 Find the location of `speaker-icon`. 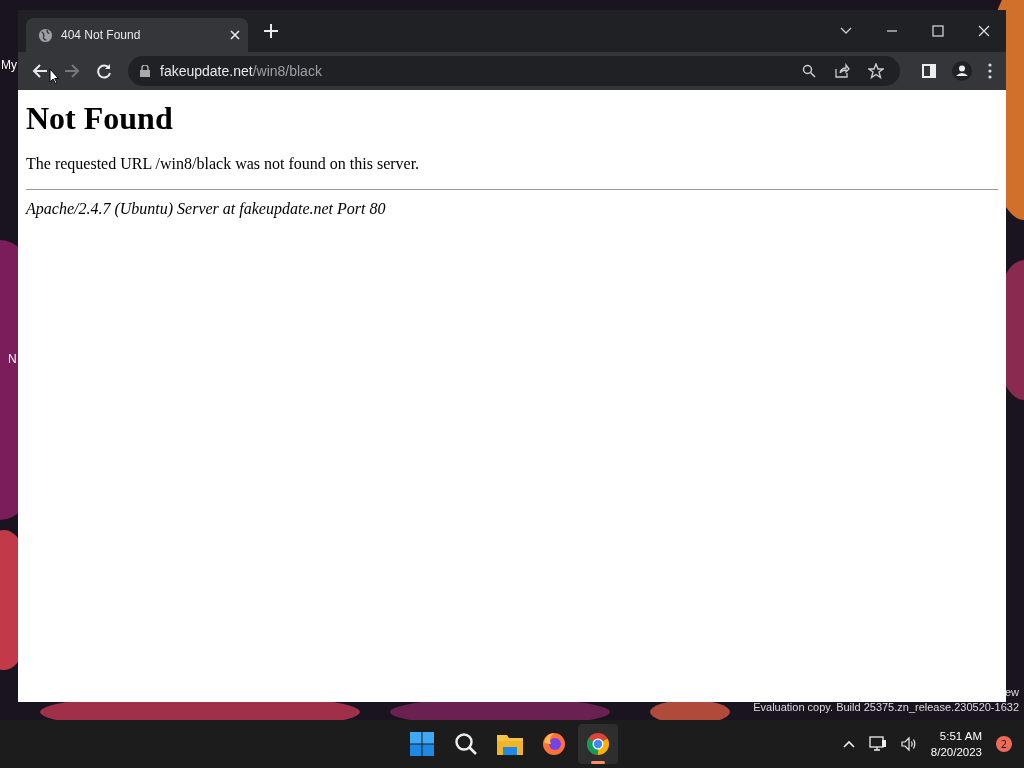

speaker-icon is located at coordinates (908, 744).